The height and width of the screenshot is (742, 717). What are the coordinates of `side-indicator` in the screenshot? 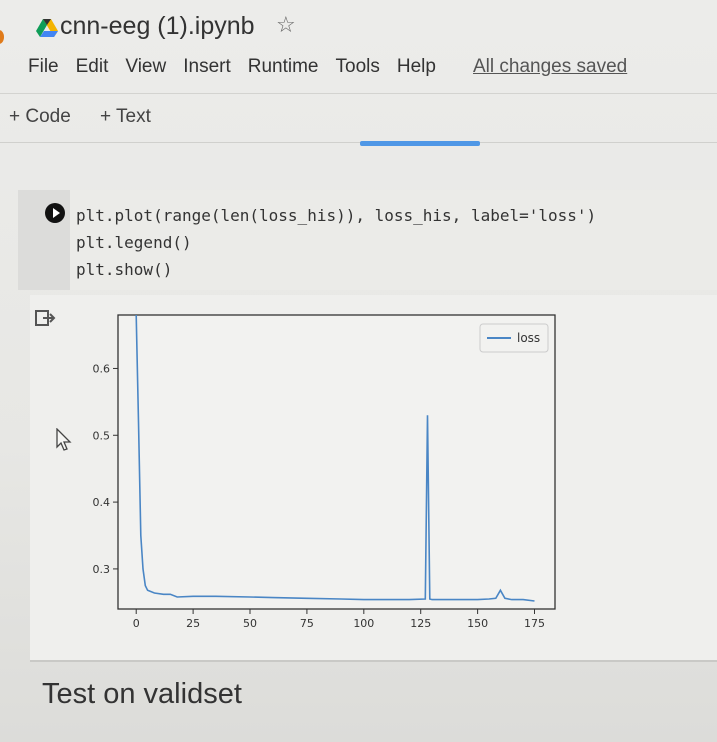 It's located at (2, 37).